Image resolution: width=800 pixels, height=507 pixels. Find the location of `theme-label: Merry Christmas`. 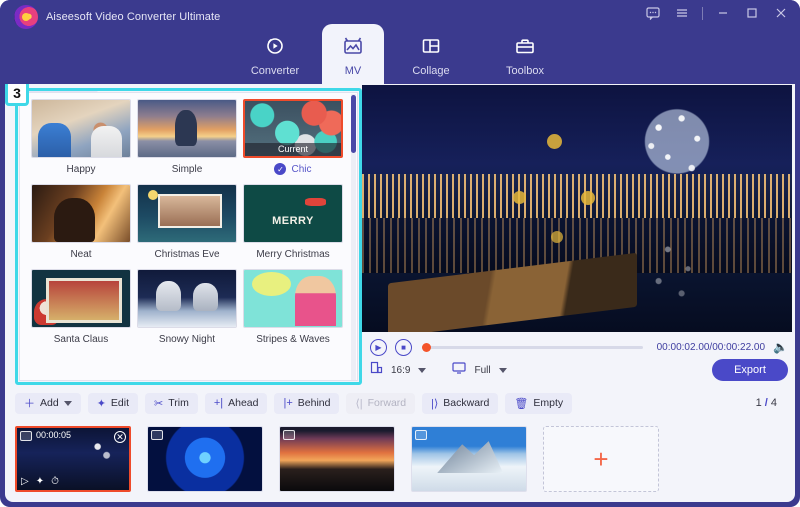

theme-label: Merry Christmas is located at coordinates (293, 254).